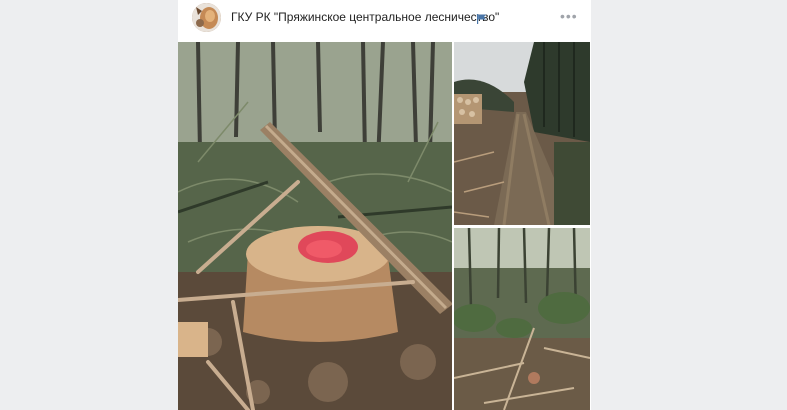  Describe the element at coordinates (568, 16) in the screenshot. I see `more-icon: •••` at that location.